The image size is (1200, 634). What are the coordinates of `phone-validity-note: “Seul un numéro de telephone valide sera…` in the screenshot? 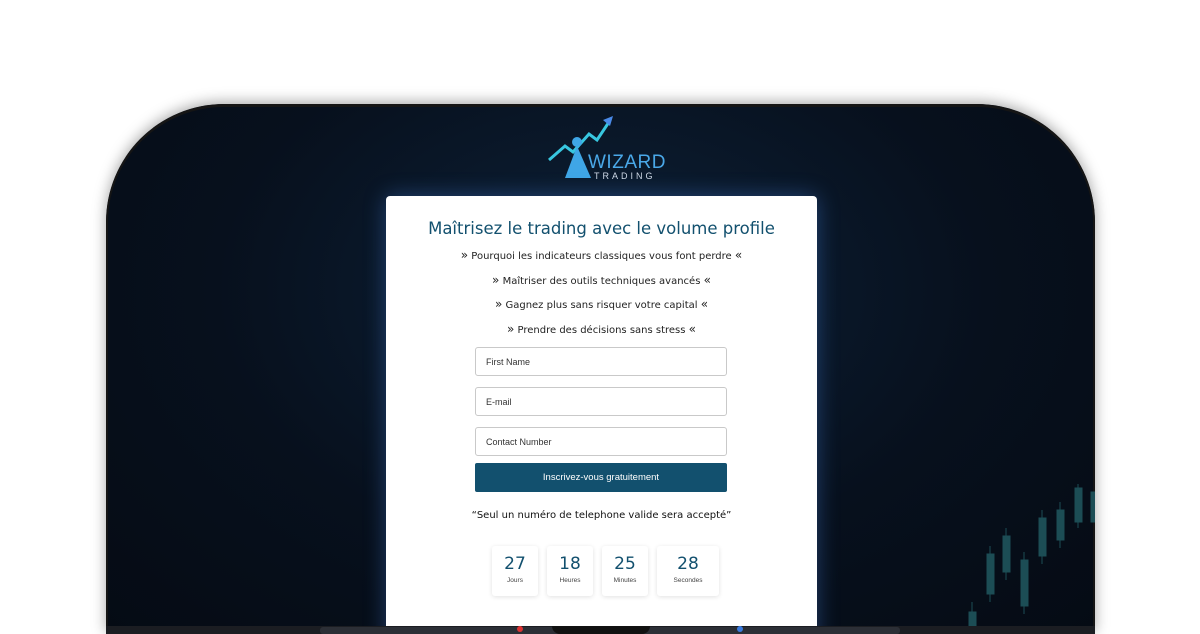 It's located at (601, 515).